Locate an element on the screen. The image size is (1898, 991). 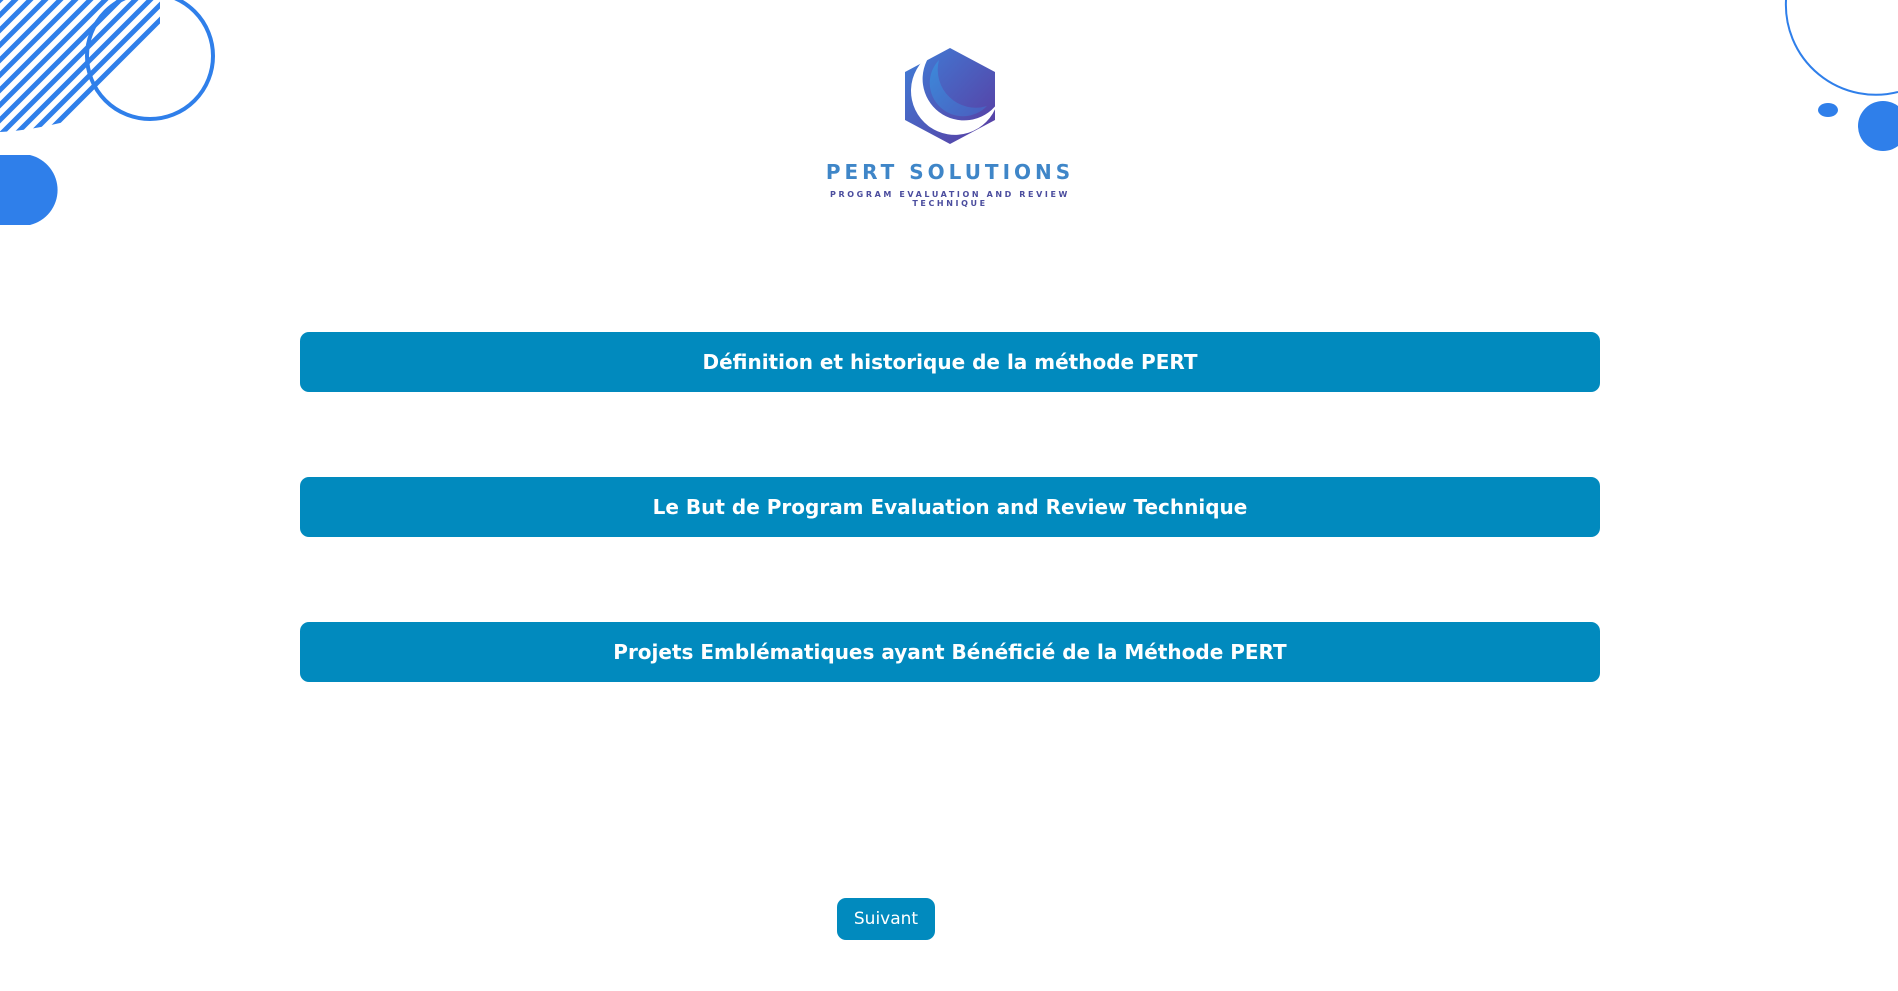
logo-subtitle: PROGRAM EVALUATION AND REVIEW TECHNIQUE is located at coordinates (950, 199).